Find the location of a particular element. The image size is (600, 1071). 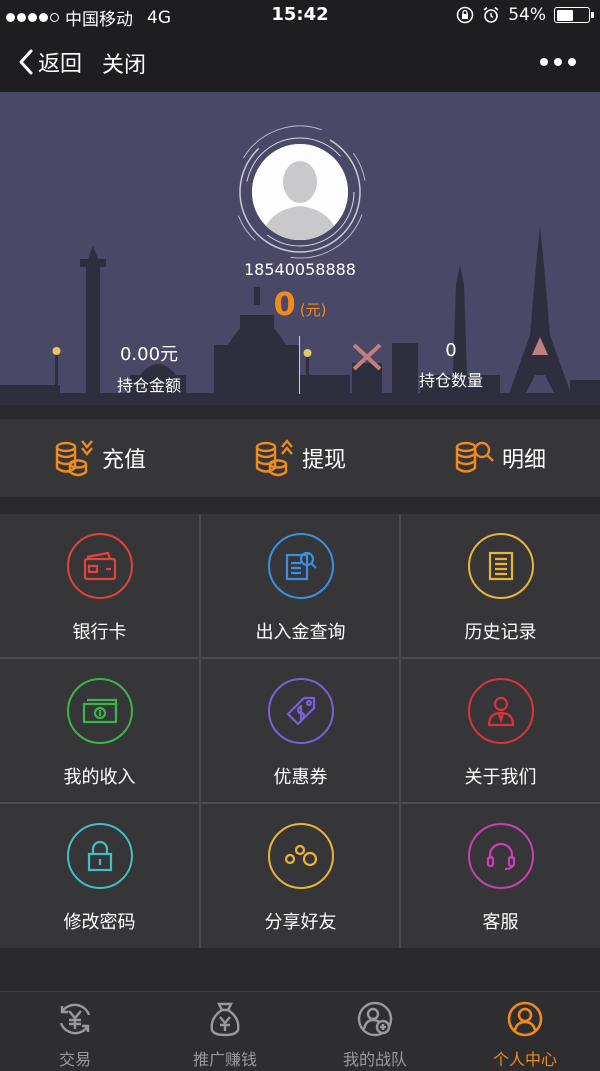

tab-bar: 交易 推广赚钱 我的战队 个人中心 is located at coordinates (300, 1031).